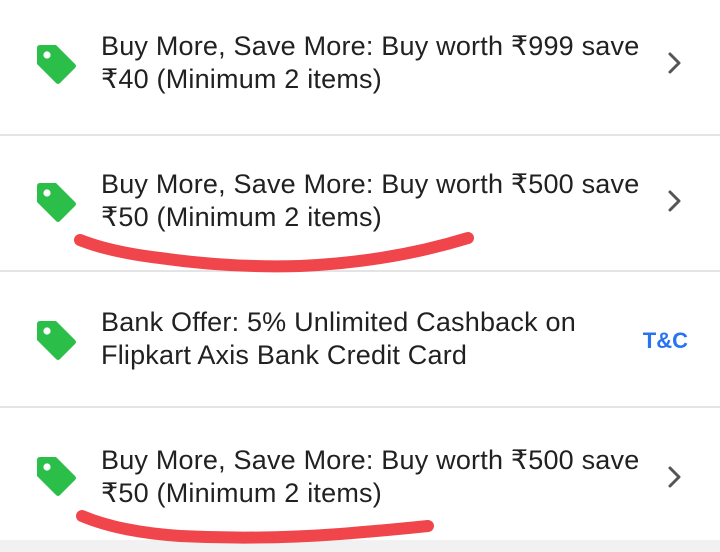 The height and width of the screenshot is (552, 720). Describe the element at coordinates (370, 46) in the screenshot. I see `offer-line-1: Buy More, Save More: Buy worth ₹999 save` at that location.